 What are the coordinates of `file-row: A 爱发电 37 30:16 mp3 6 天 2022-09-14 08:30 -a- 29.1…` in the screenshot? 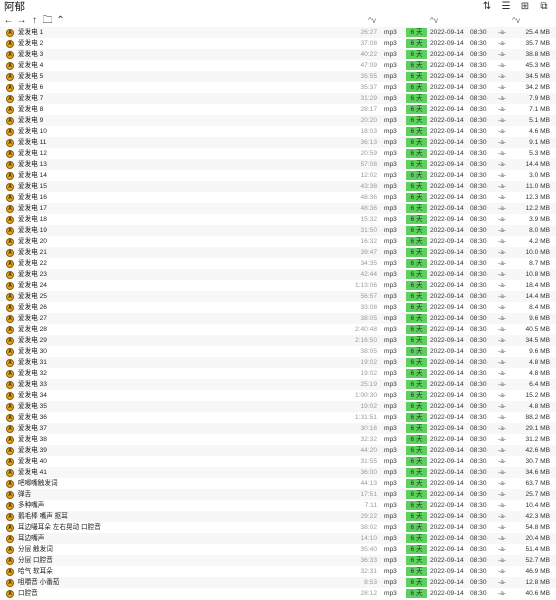 It's located at (278, 428).